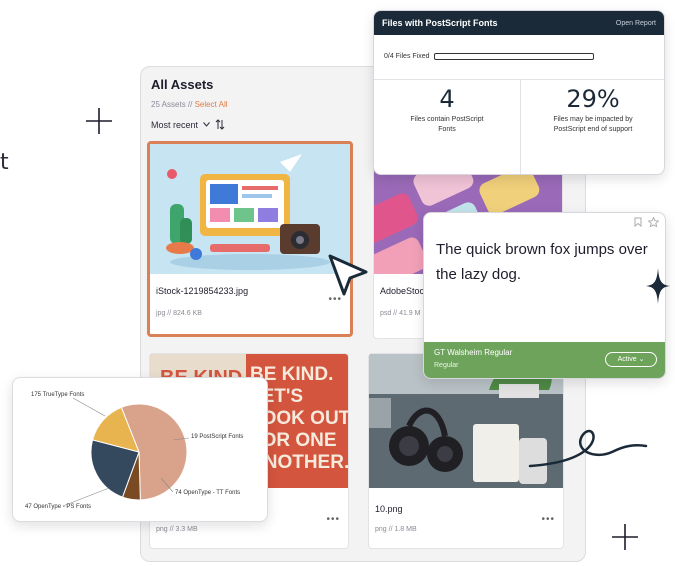 This screenshot has height=566, width=675. What do you see at coordinates (389, 509) in the screenshot?
I see `asset-filename: 10.png` at bounding box center [389, 509].